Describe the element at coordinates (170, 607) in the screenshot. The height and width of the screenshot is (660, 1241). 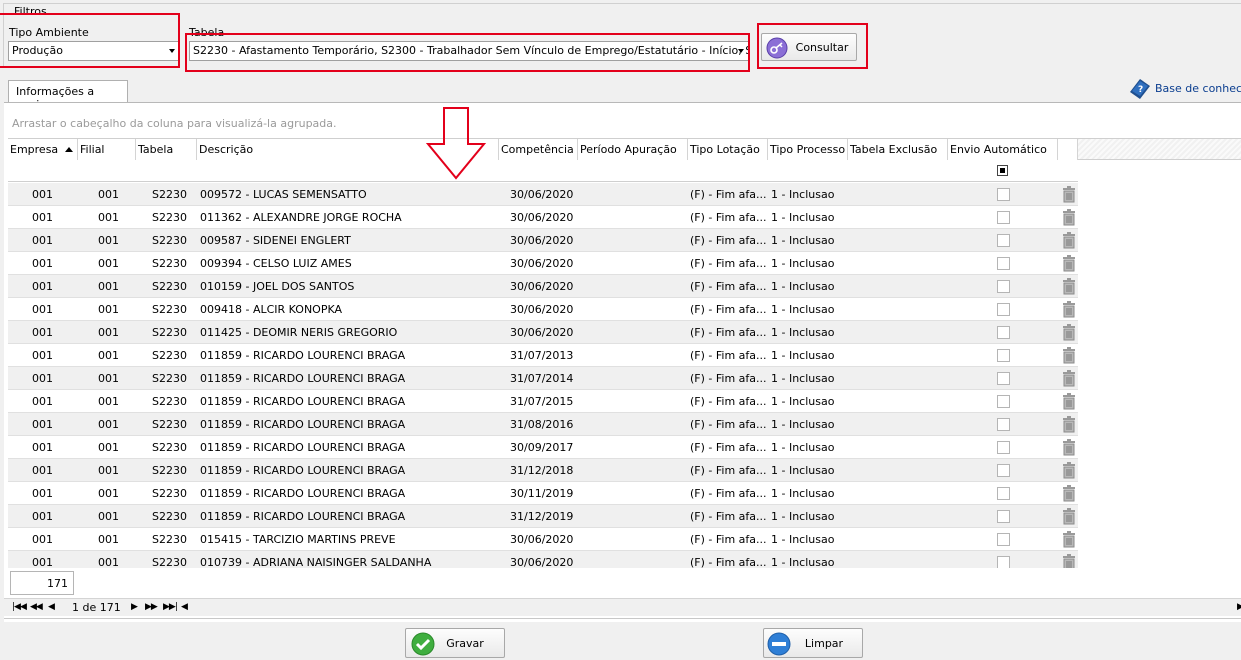
I see `last-page-icon: ▶▶|` at that location.